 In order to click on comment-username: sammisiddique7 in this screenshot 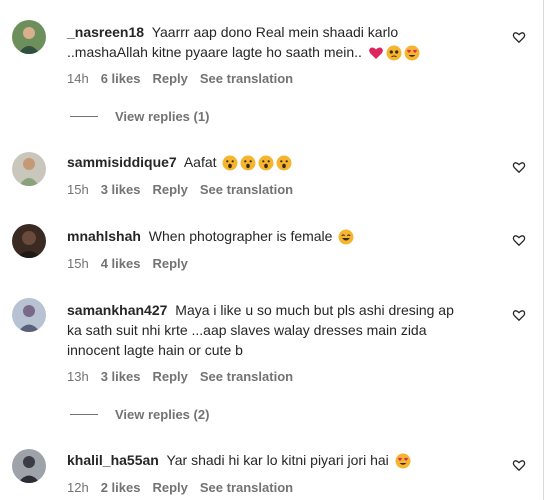, I will do `click(122, 162)`.